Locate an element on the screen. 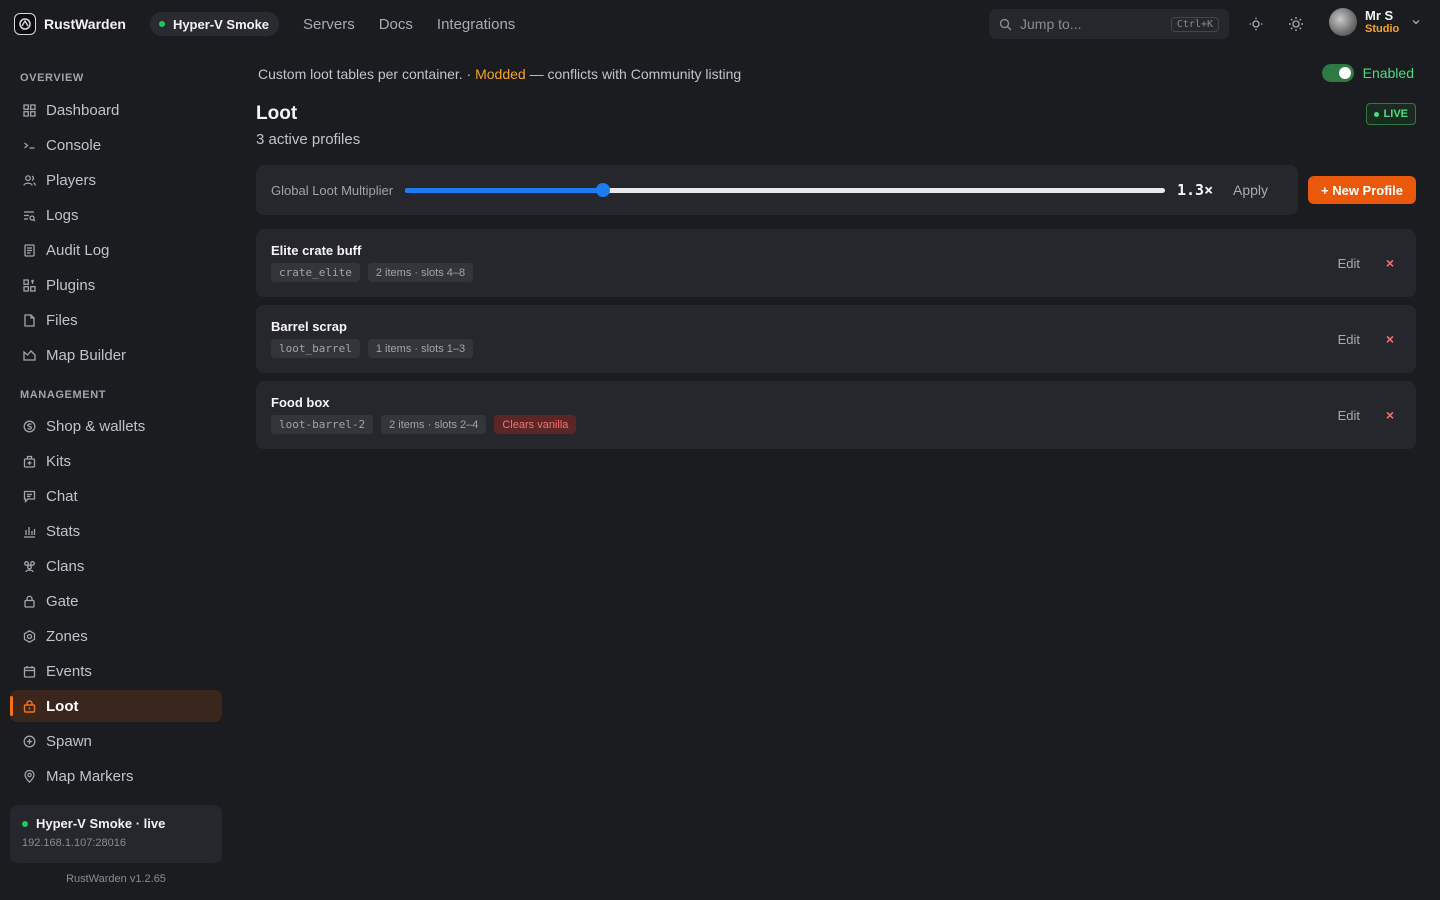  page-title: Loot is located at coordinates (277, 113).